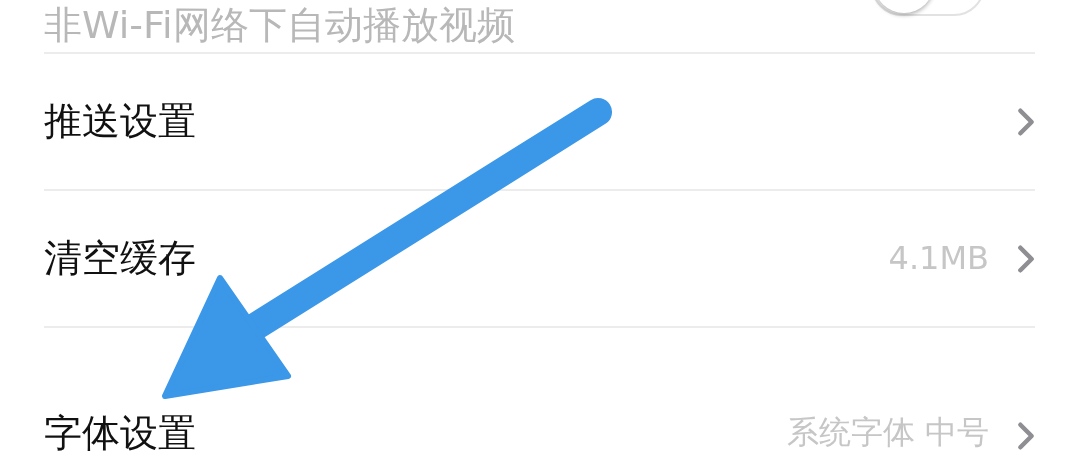 The image size is (1079, 467). Describe the element at coordinates (938, 258) in the screenshot. I see `setting-value: 4.1MB` at that location.